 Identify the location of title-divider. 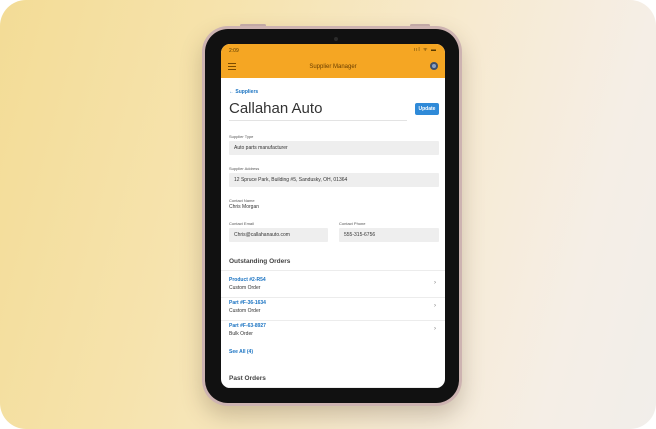
(318, 120).